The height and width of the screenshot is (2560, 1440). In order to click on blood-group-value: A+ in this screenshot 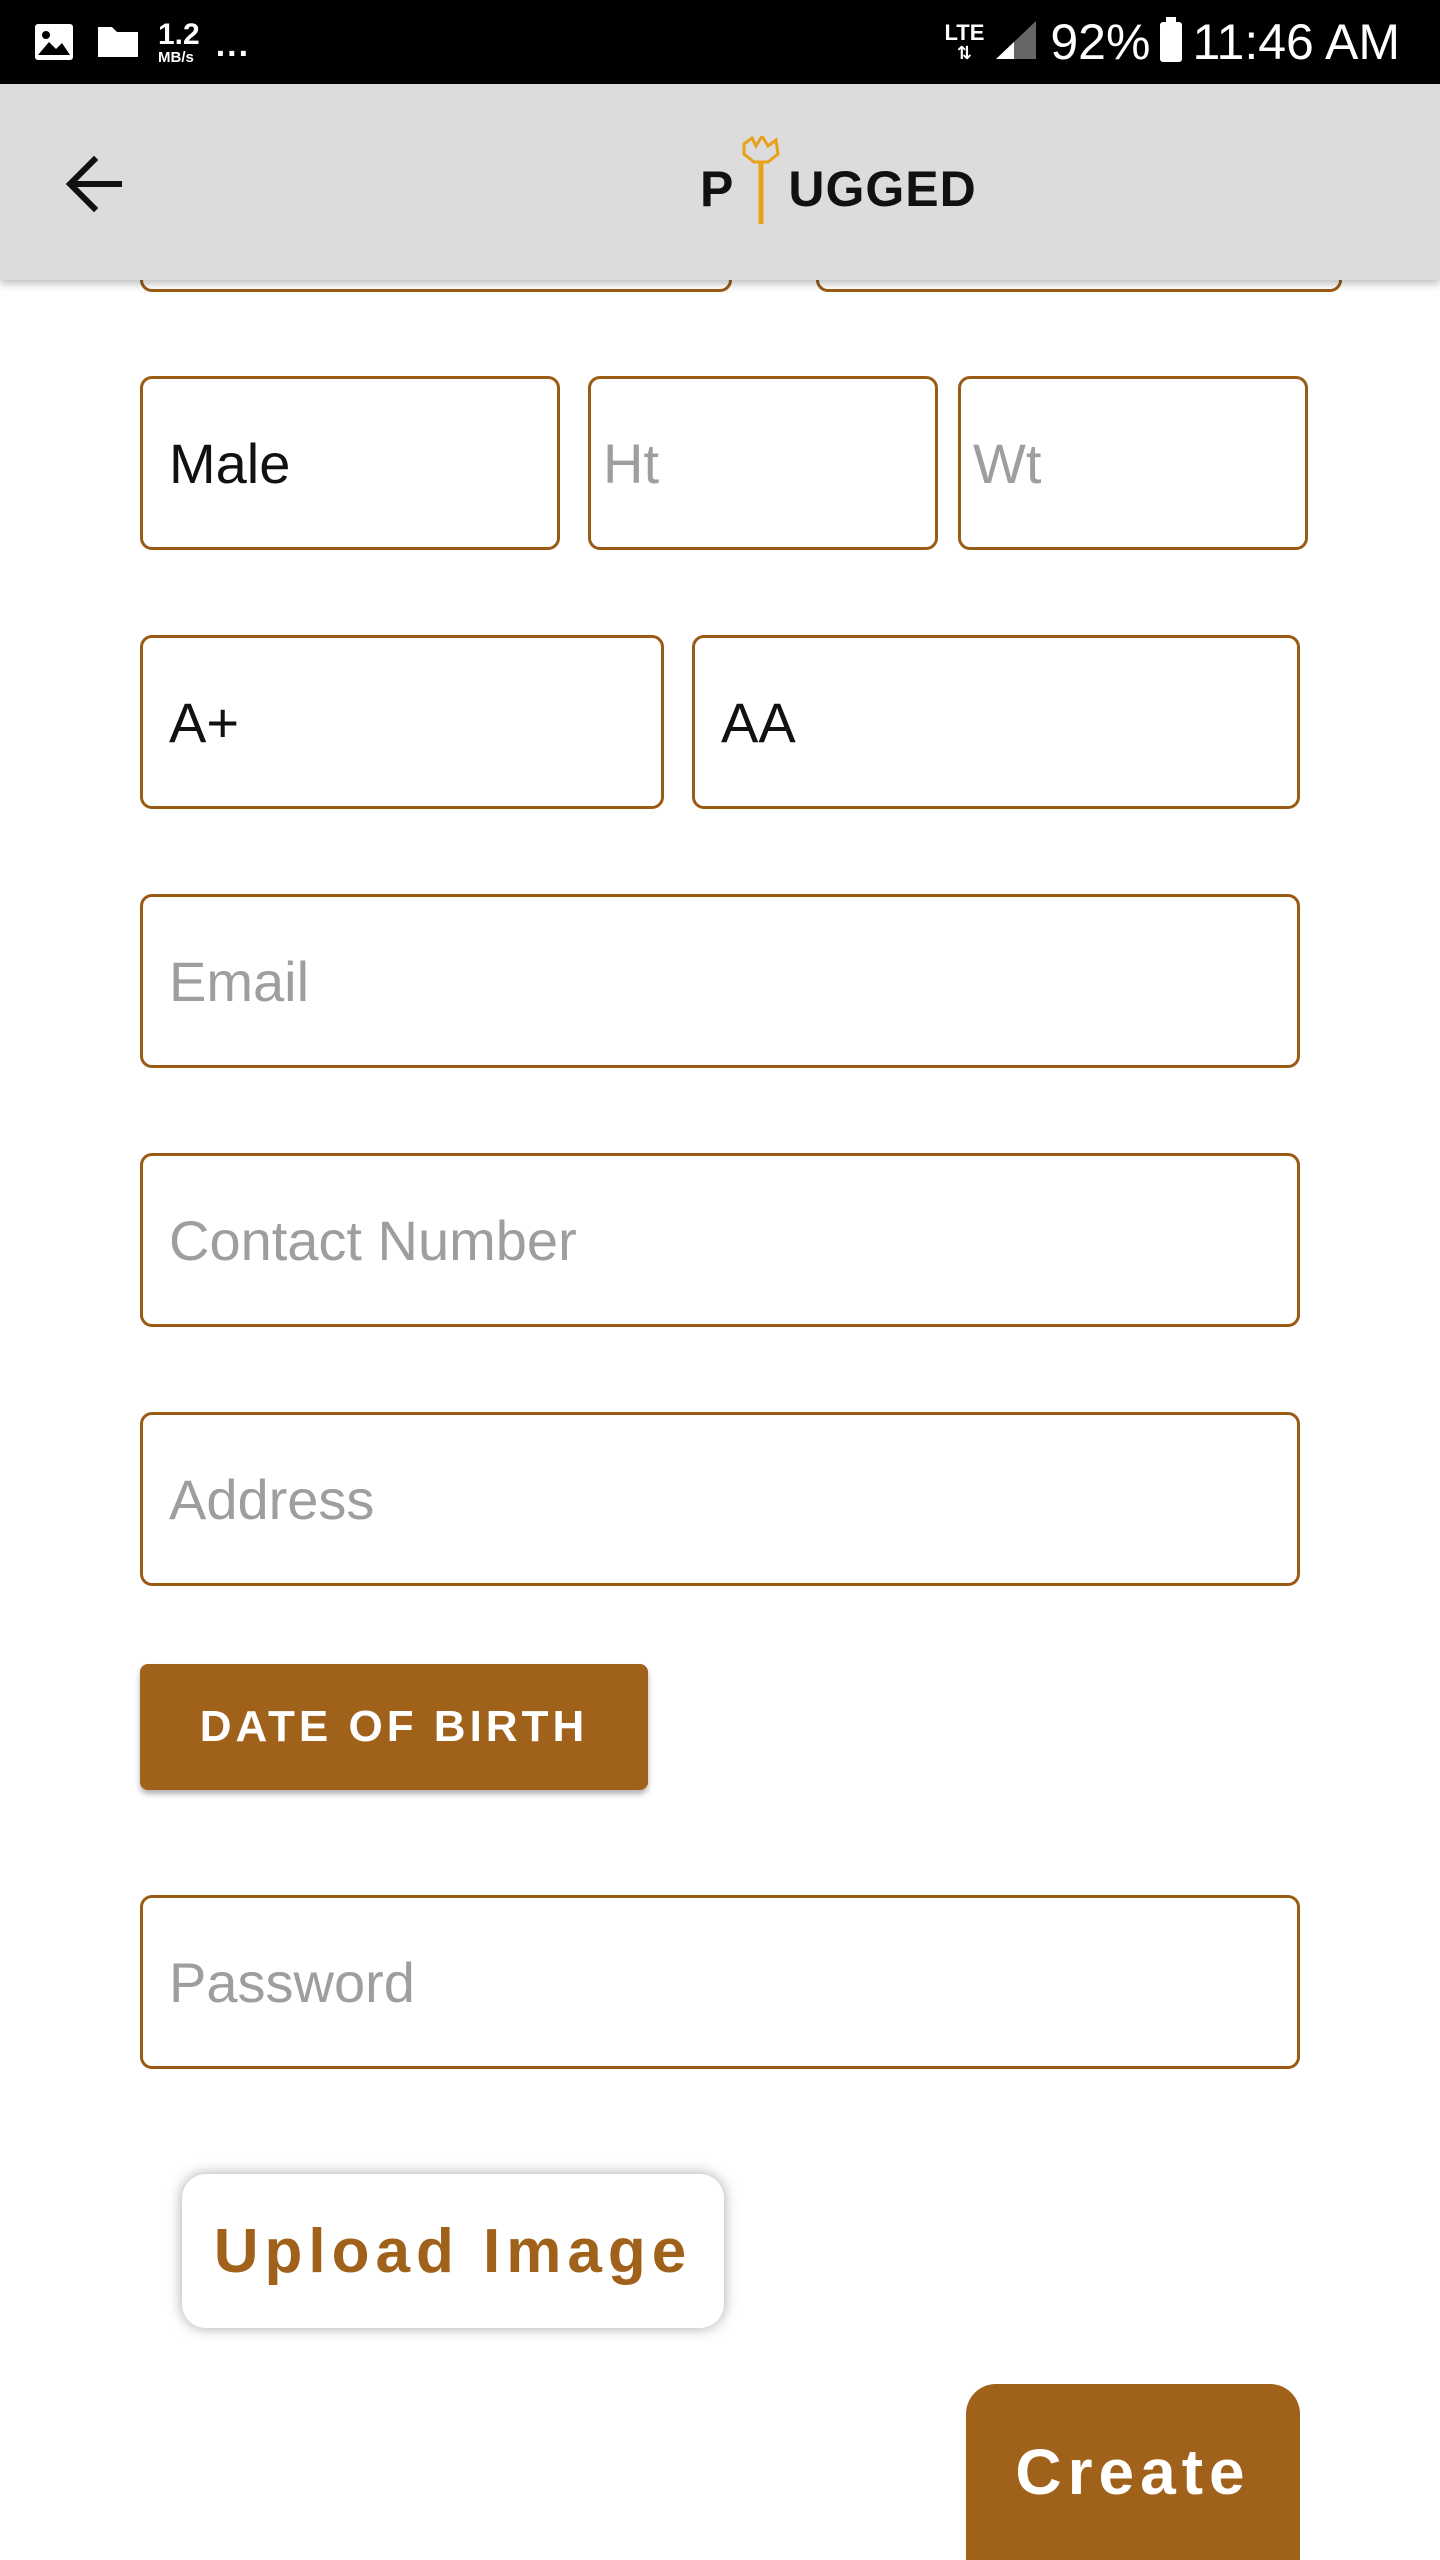, I will do `click(204, 722)`.